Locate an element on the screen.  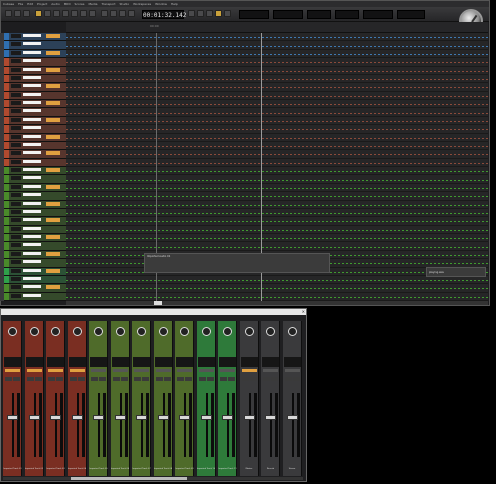
channel-name: Imported Track 08 is located at coordinates (163, 469).